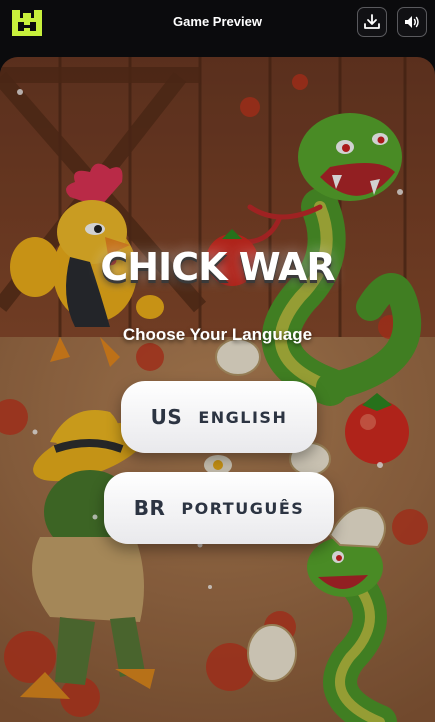 The width and height of the screenshot is (435, 722). I want to click on br-flag-code: BR, so click(149, 508).